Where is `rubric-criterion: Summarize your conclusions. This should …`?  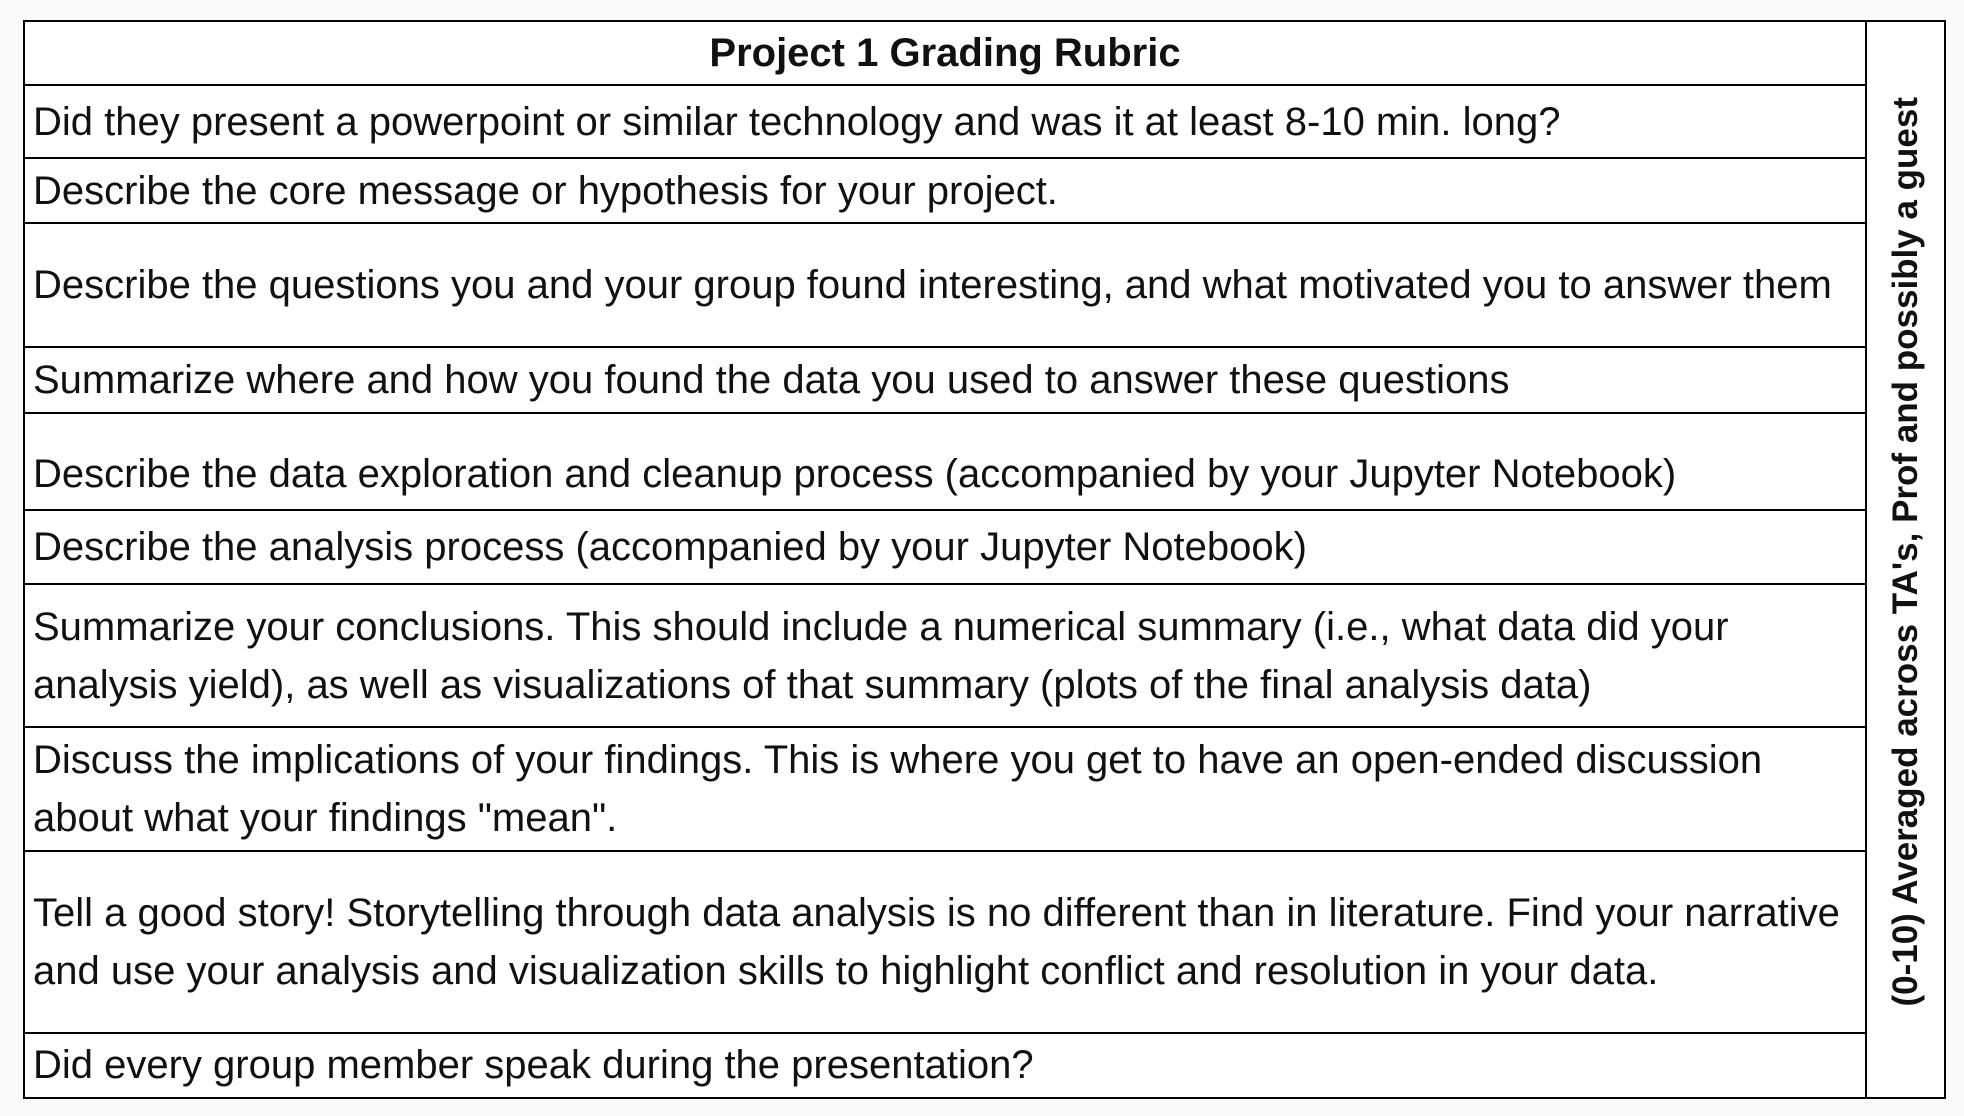
rubric-criterion: Summarize your conclusions. This should … is located at coordinates (945, 655).